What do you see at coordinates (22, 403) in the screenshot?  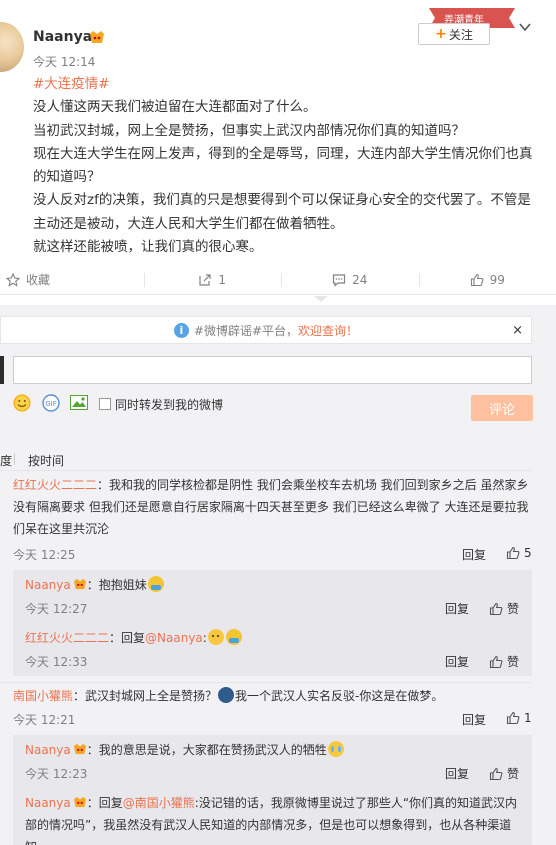 I see `emoji-icon` at bounding box center [22, 403].